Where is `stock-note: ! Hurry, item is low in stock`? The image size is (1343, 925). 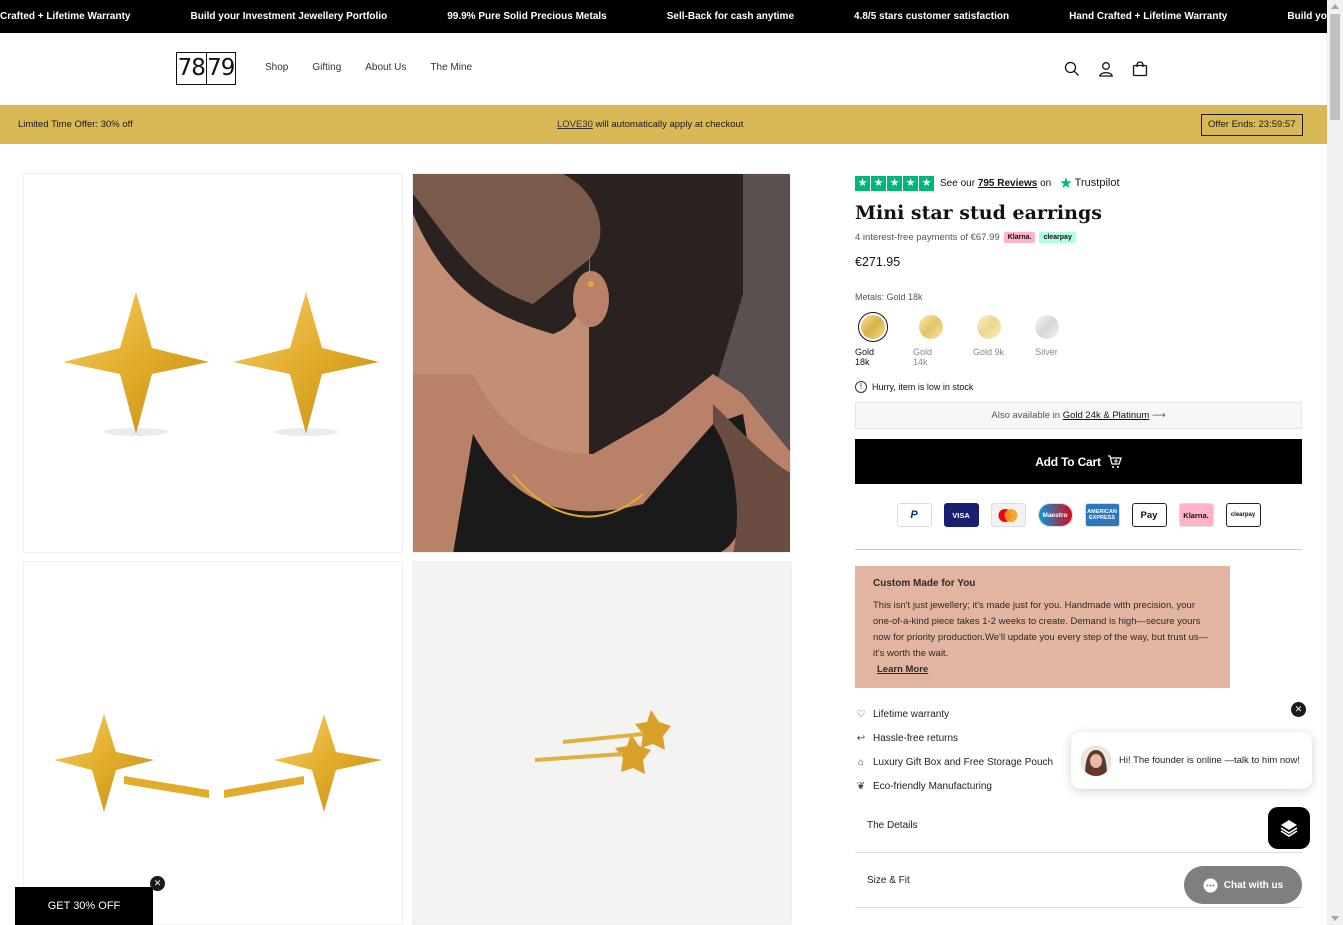
stock-note: ! Hurry, item is low in stock is located at coordinates (1078, 387).